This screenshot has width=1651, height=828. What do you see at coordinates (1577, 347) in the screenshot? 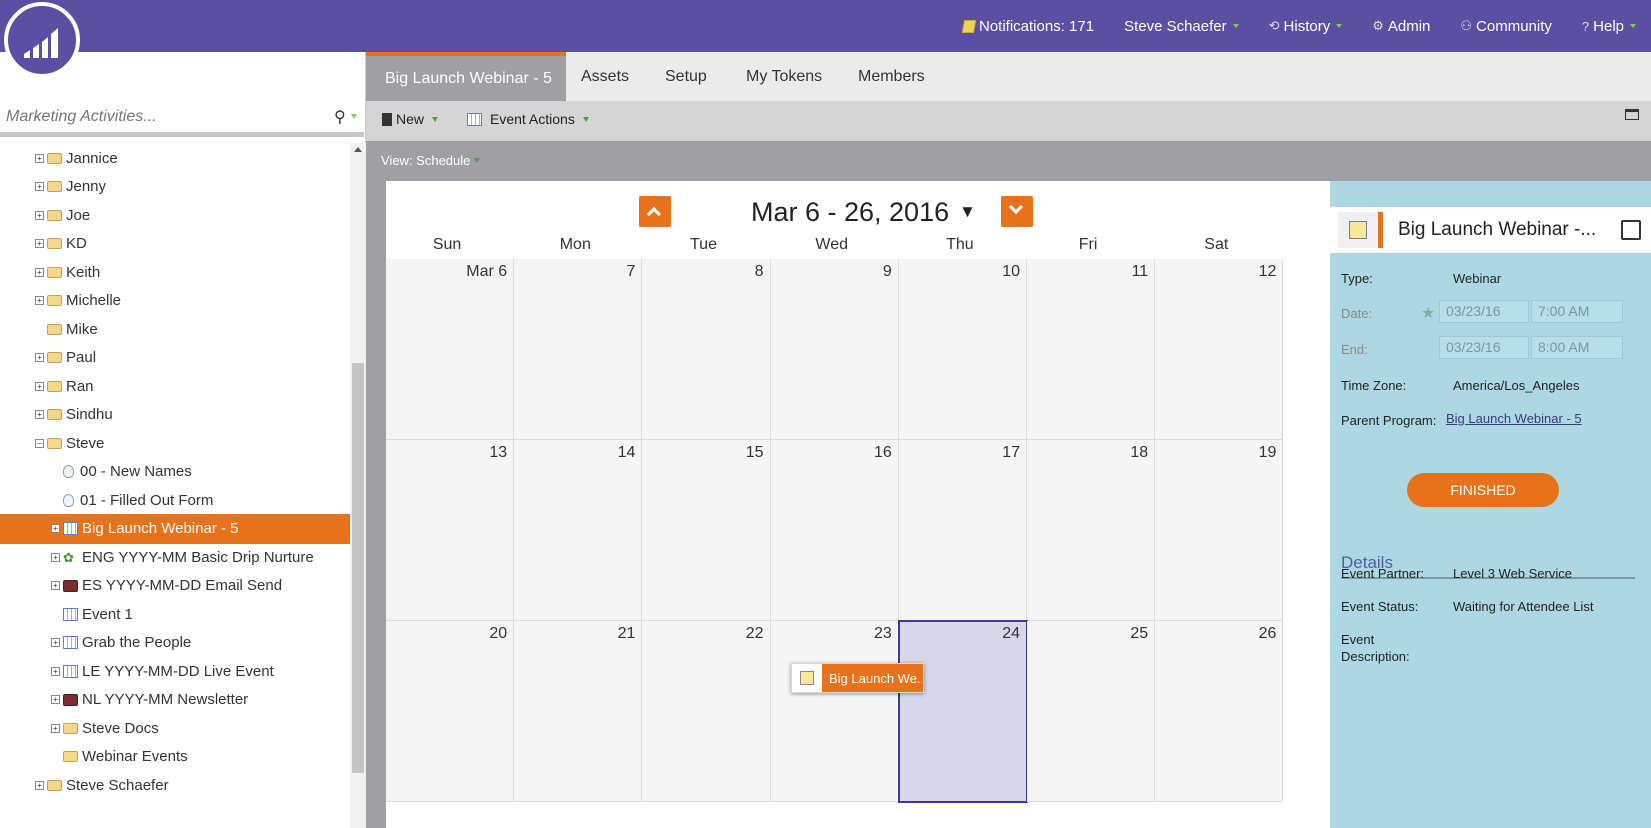
I see `end-time-select: 8:00 AM` at bounding box center [1577, 347].